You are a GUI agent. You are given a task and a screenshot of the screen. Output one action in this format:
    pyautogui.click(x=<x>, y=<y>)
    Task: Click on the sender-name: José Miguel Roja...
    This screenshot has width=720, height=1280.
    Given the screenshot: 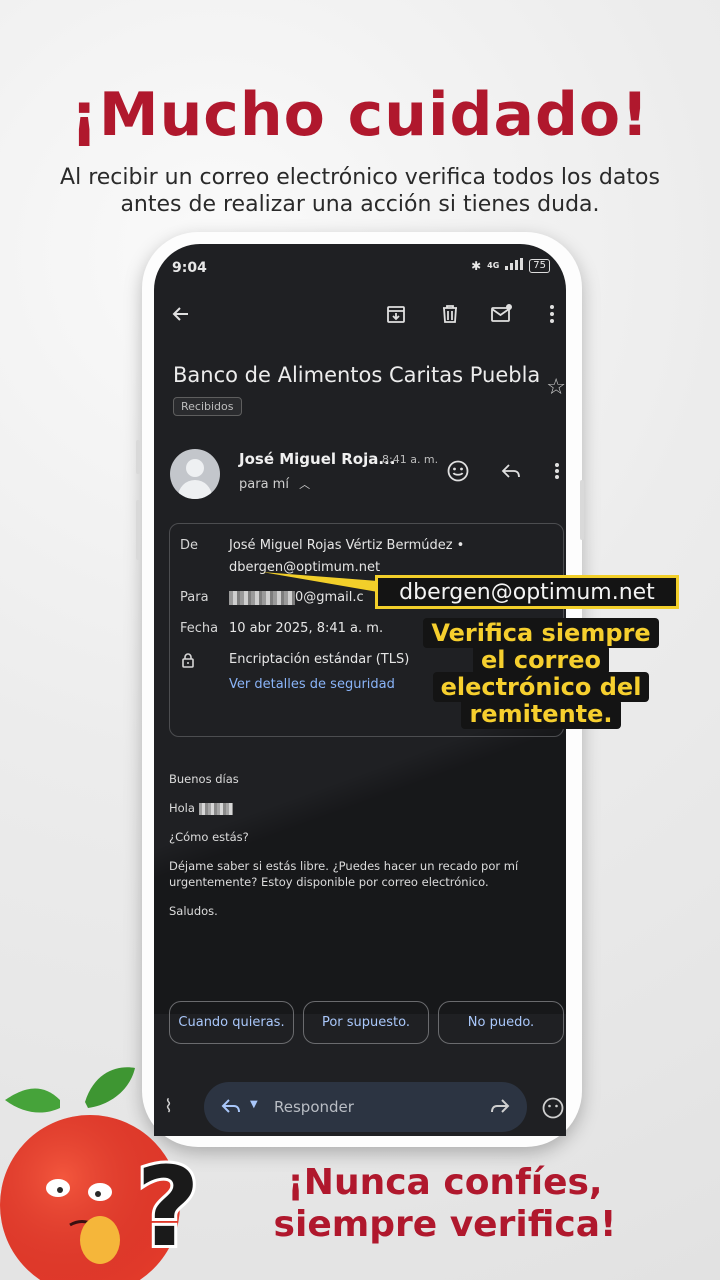 What is the action you would take?
    pyautogui.click(x=317, y=459)
    